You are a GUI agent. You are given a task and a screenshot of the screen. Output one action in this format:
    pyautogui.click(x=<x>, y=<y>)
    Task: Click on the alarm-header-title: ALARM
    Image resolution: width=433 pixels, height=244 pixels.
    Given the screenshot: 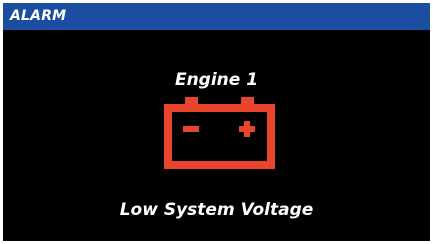 What is the action you would take?
    pyautogui.click(x=38, y=16)
    